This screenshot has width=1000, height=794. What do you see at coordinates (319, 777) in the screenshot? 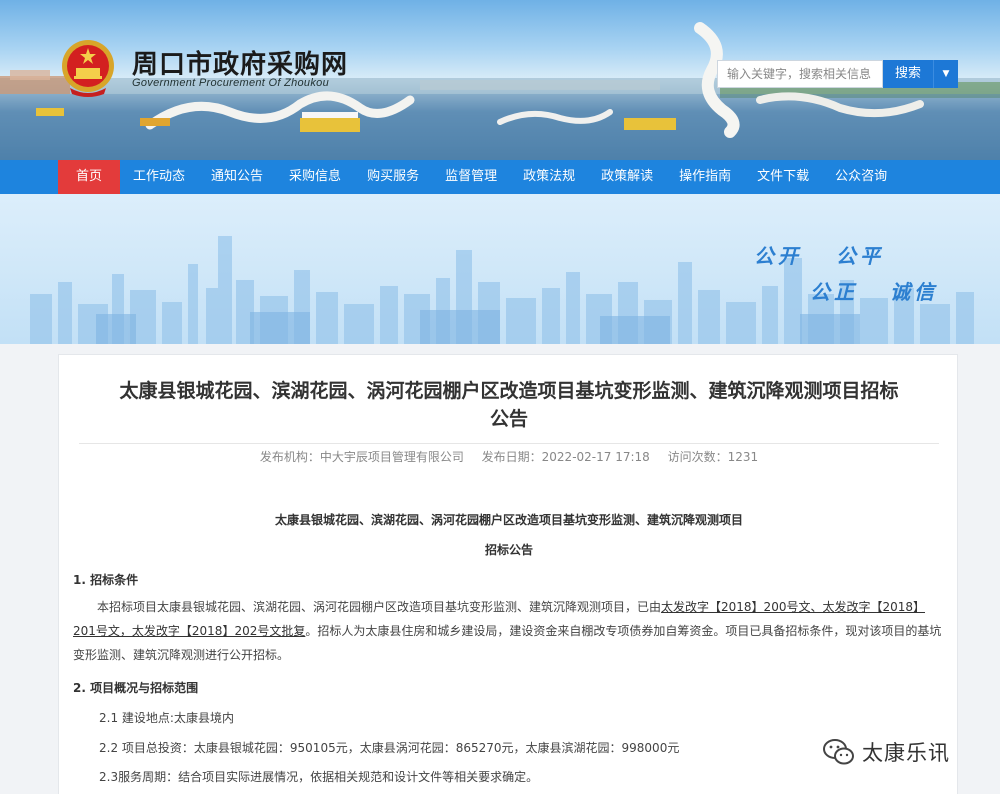
I see `list-item: 2.3服务周期：结合项目实际进展情况，依据相关规范和设计文件等相关要求确定。` at bounding box center [319, 777].